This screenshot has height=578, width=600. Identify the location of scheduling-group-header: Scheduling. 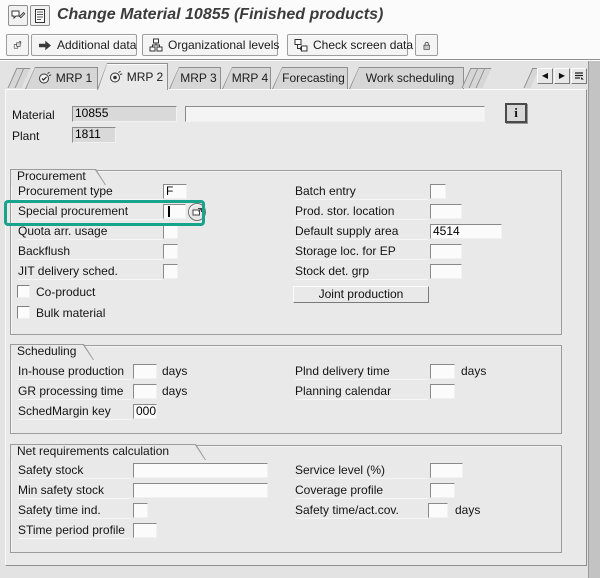
(52, 352).